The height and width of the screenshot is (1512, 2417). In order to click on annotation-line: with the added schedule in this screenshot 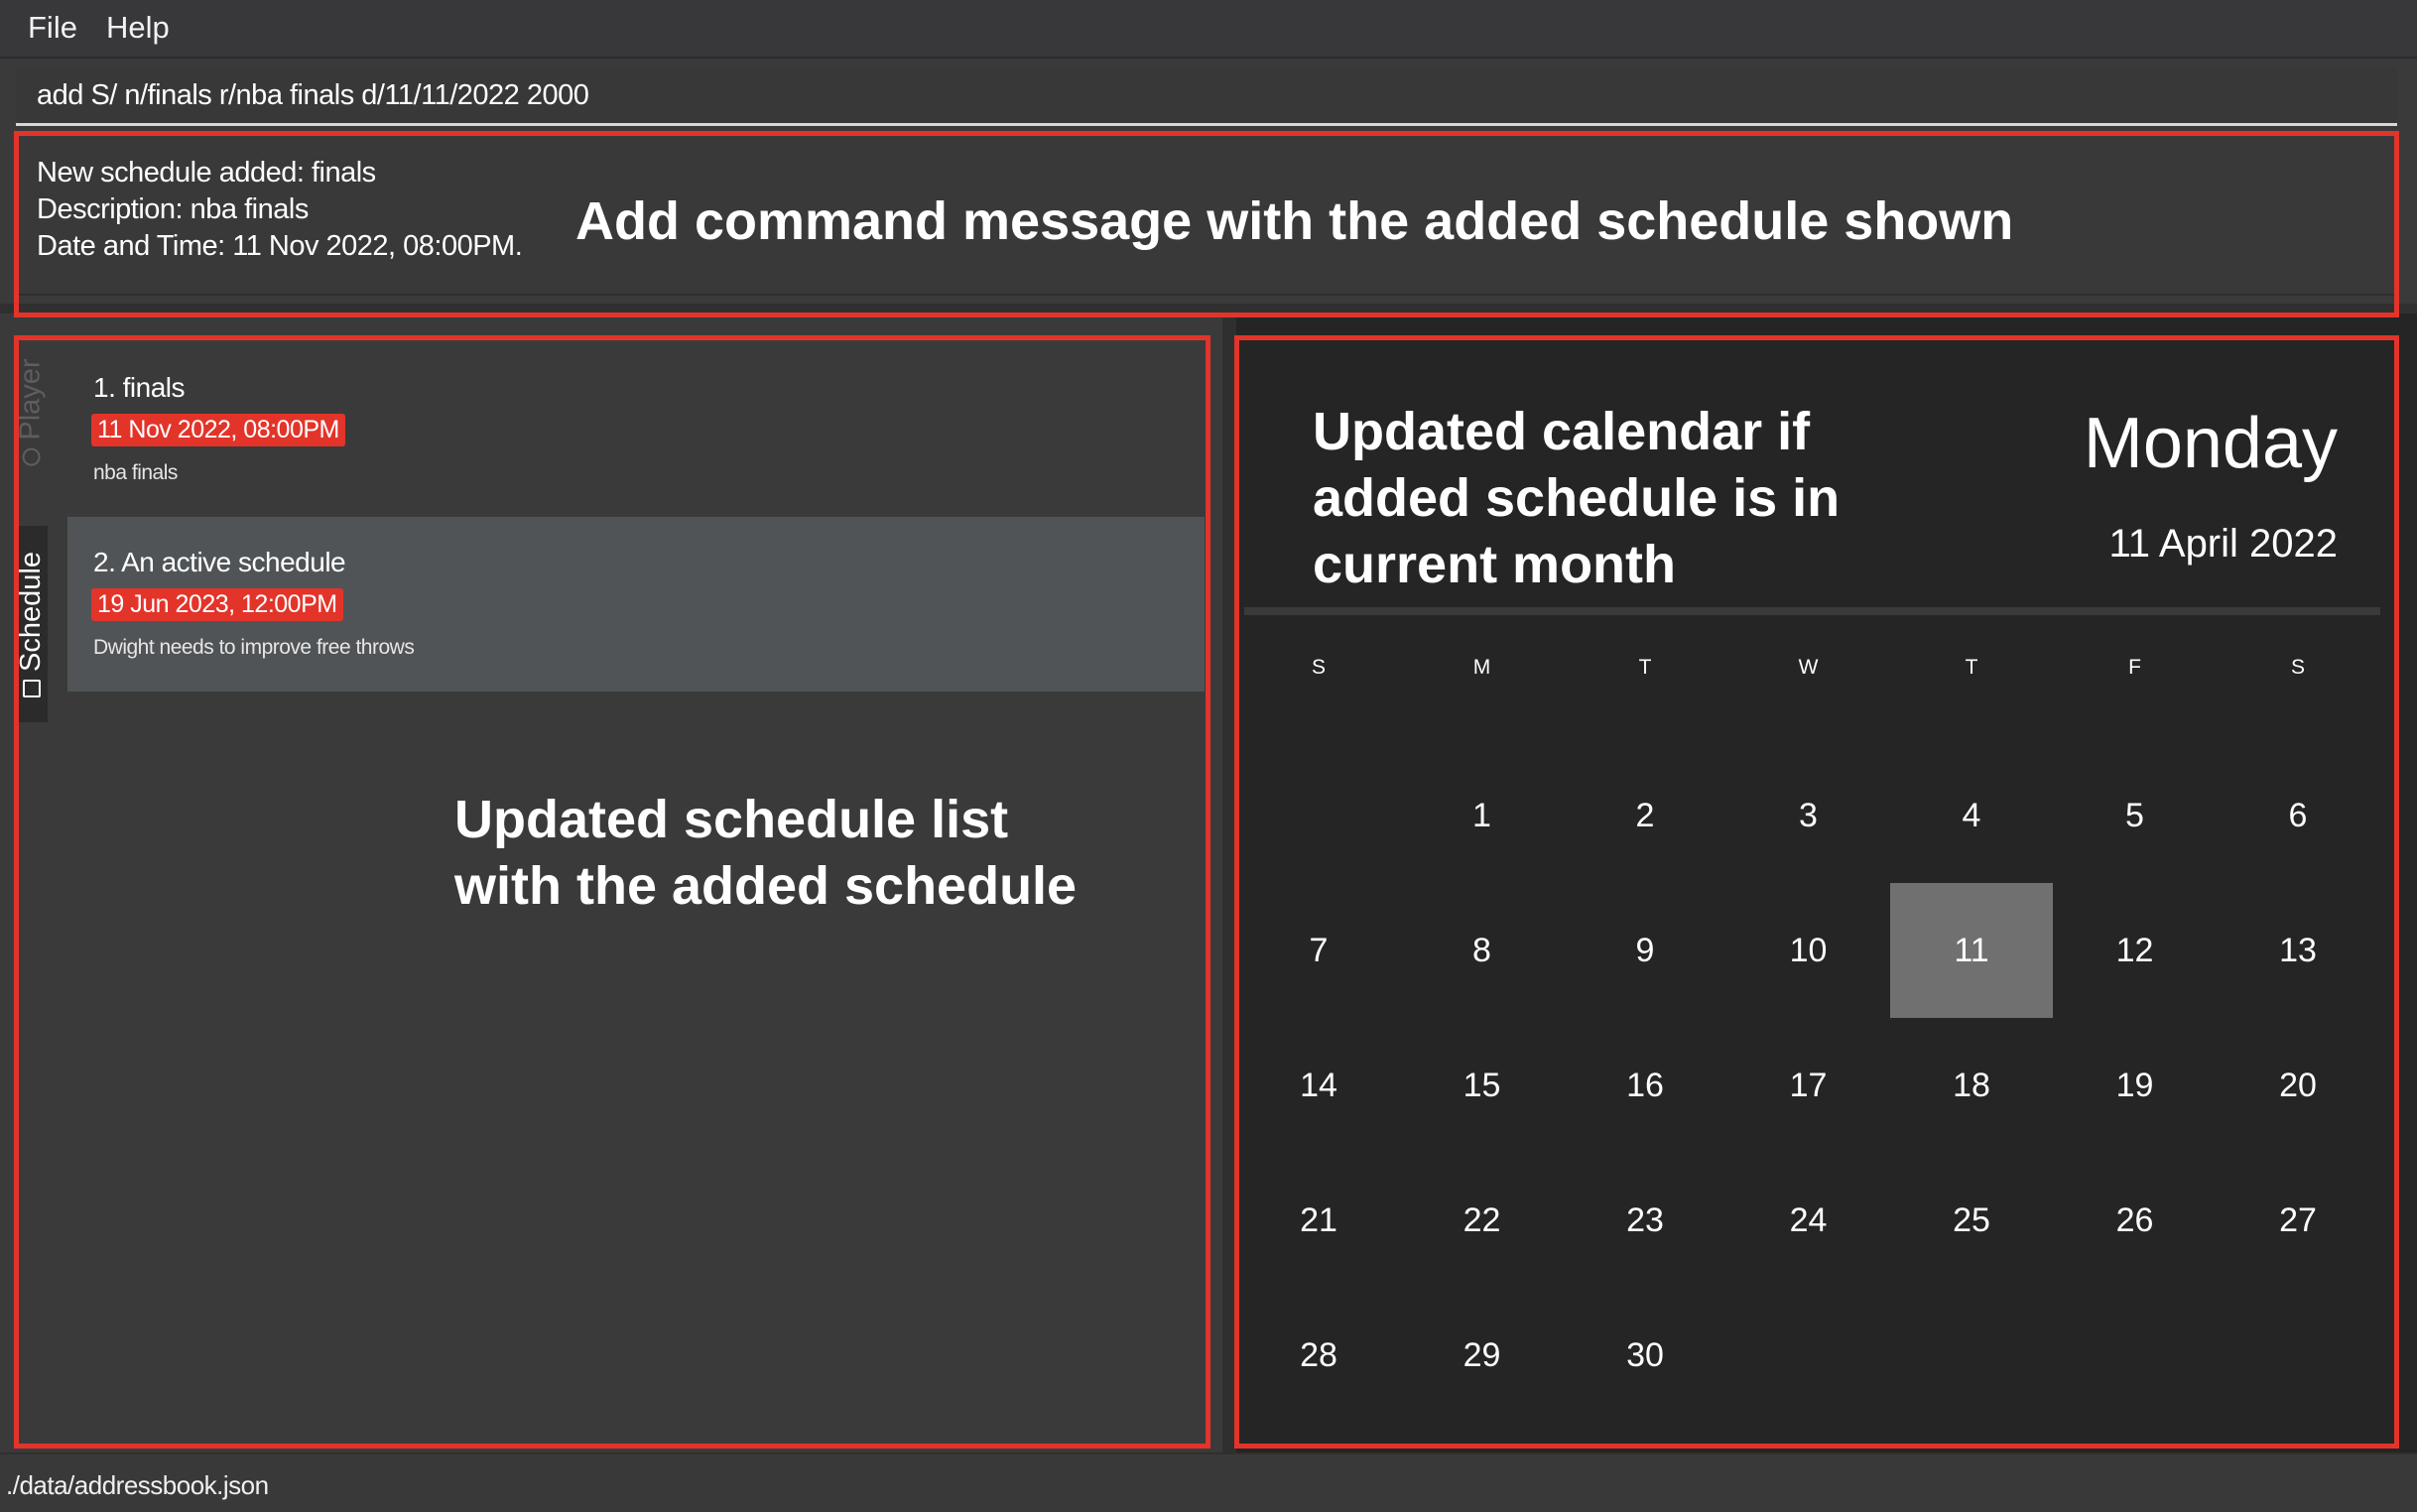, I will do `click(766, 886)`.